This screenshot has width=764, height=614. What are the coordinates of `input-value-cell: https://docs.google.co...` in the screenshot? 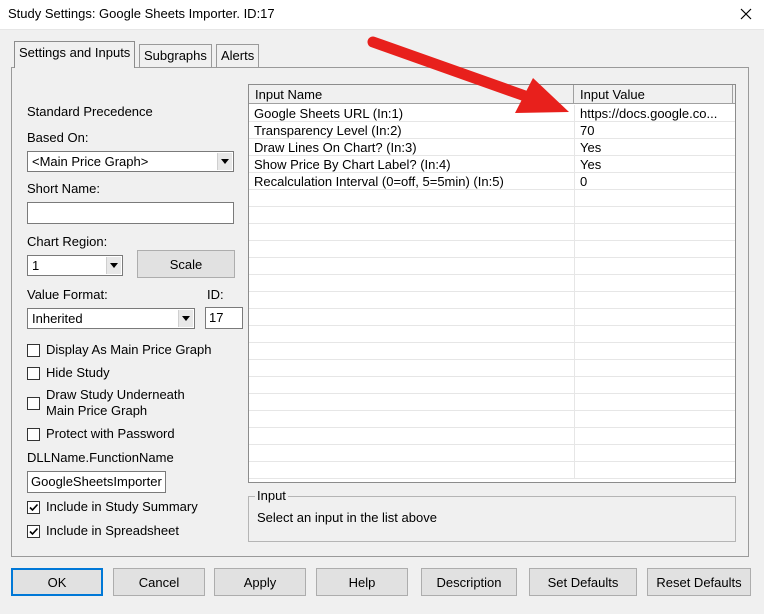 It's located at (654, 113).